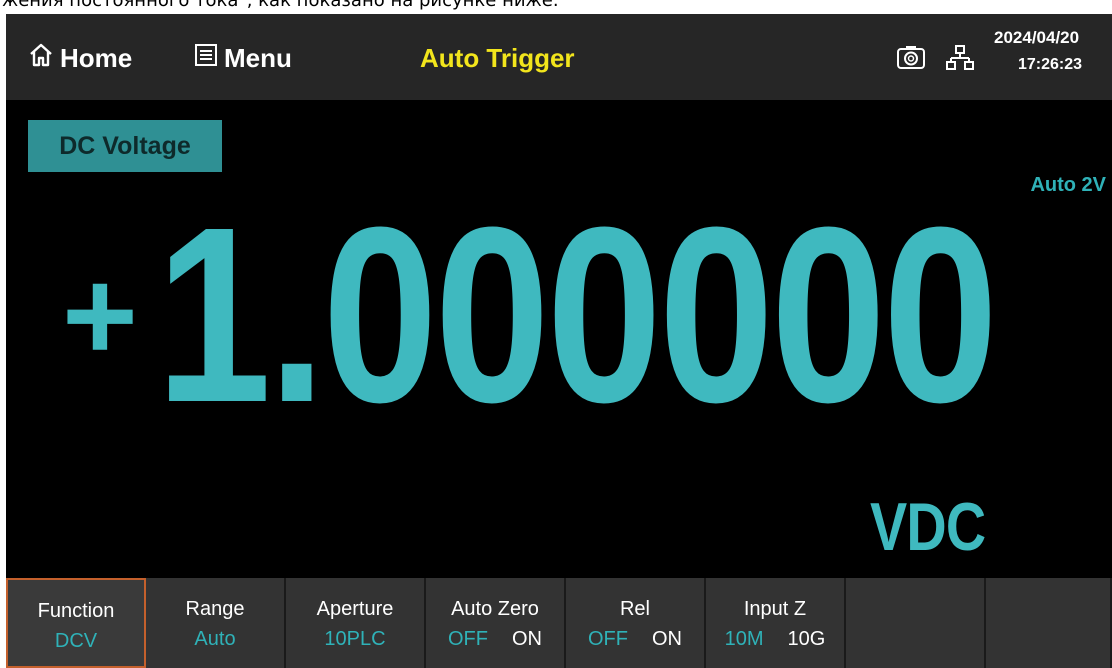 This screenshot has height=668, width=1112. What do you see at coordinates (1068, 185) in the screenshot?
I see `range-indicator: Auto 2V` at bounding box center [1068, 185].